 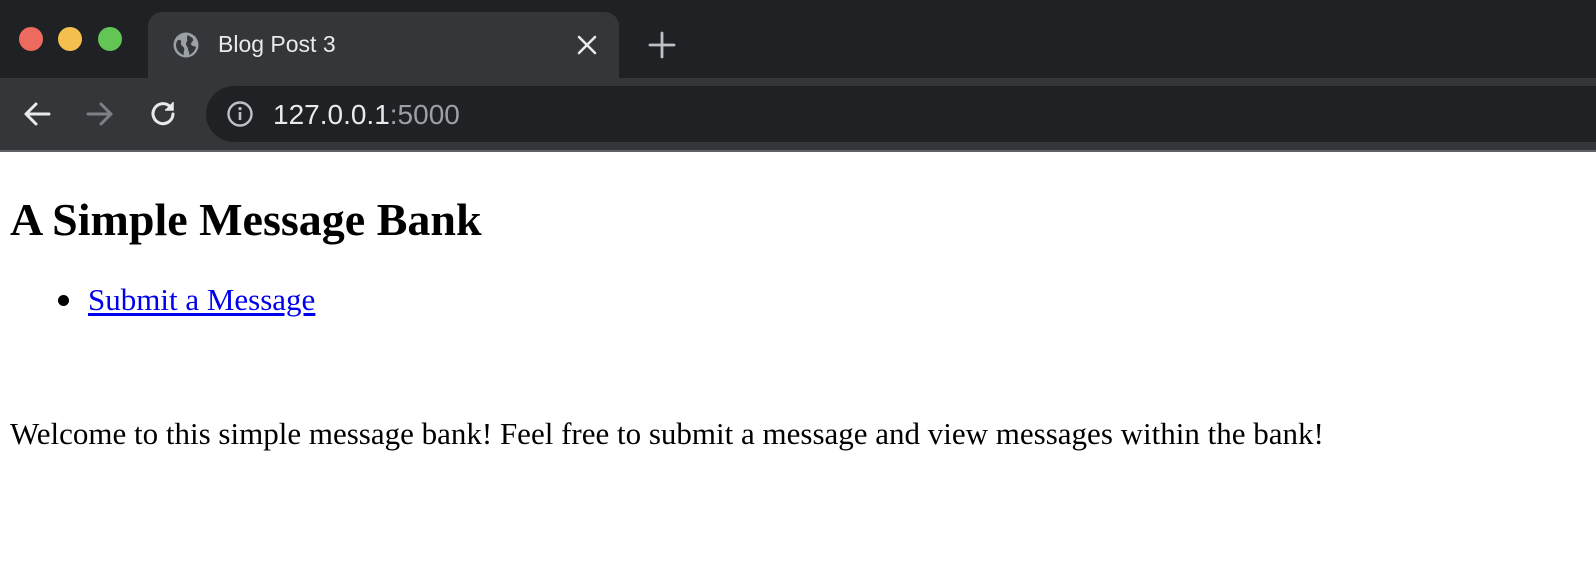 I want to click on reload-button, so click(x=163, y=114).